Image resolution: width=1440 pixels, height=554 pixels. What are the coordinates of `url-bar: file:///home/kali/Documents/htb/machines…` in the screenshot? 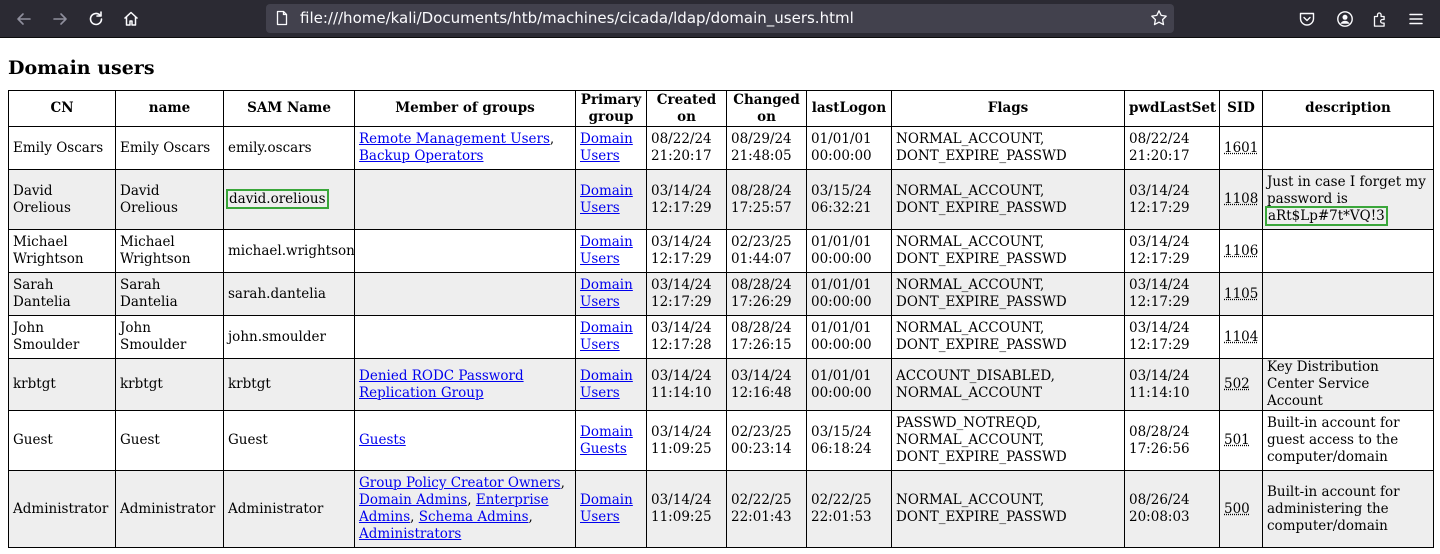 It's located at (720, 18).